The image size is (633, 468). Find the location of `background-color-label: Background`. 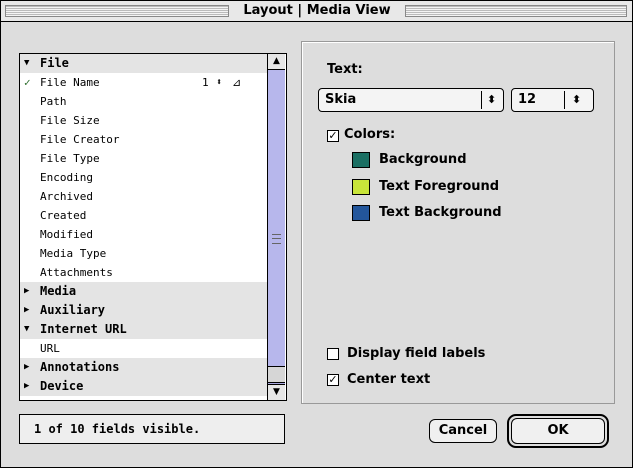

background-color-label: Background is located at coordinates (423, 159).